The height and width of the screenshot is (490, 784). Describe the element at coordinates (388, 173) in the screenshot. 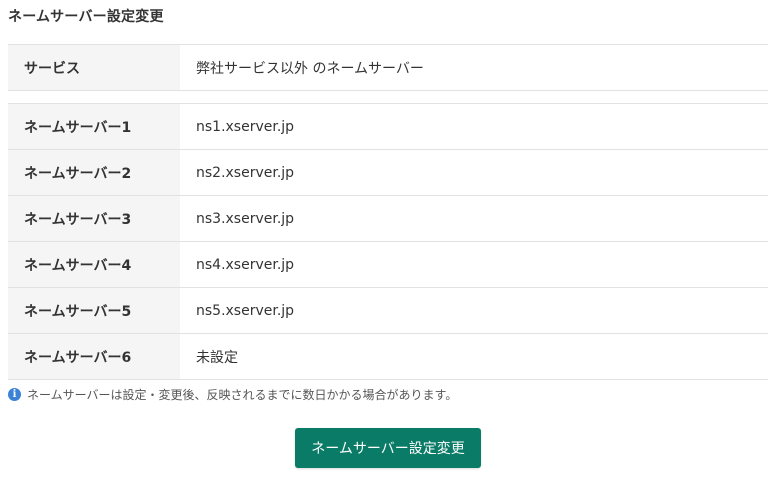

I see `table-row: ネームサーバー2 ns2.xserver.jp` at that location.